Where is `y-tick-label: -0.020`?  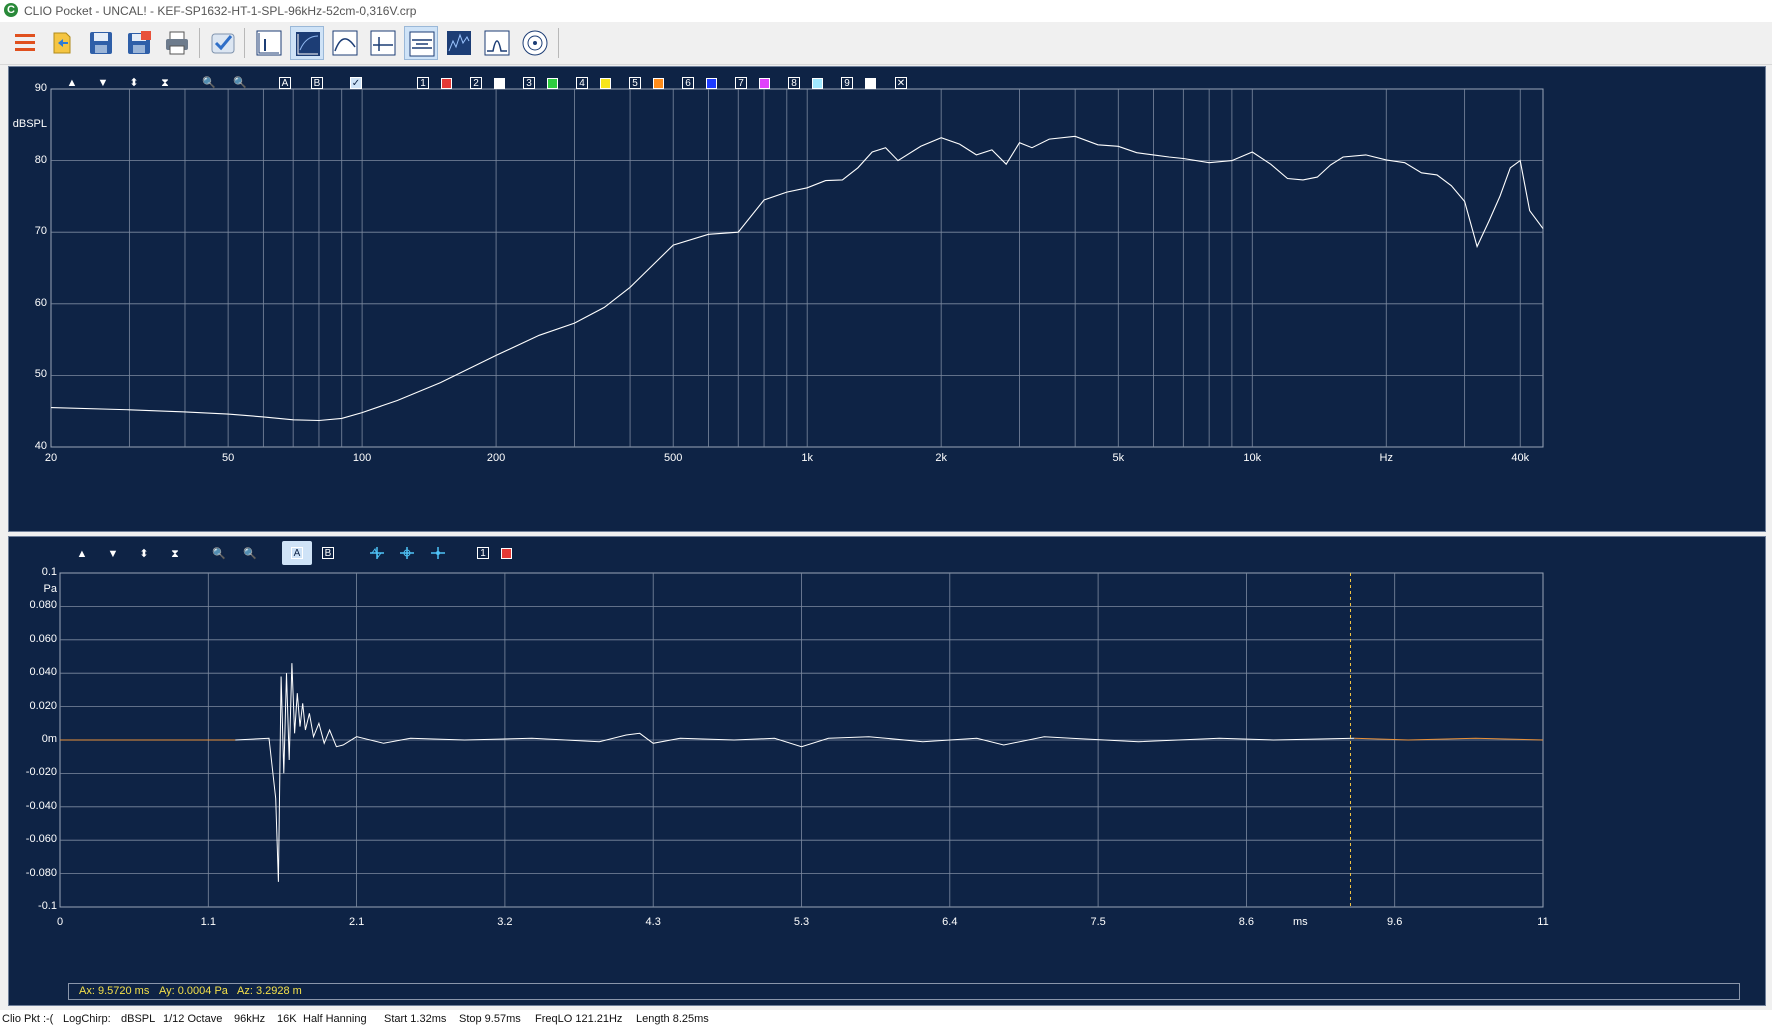
y-tick-label: -0.020 is located at coordinates (41, 772).